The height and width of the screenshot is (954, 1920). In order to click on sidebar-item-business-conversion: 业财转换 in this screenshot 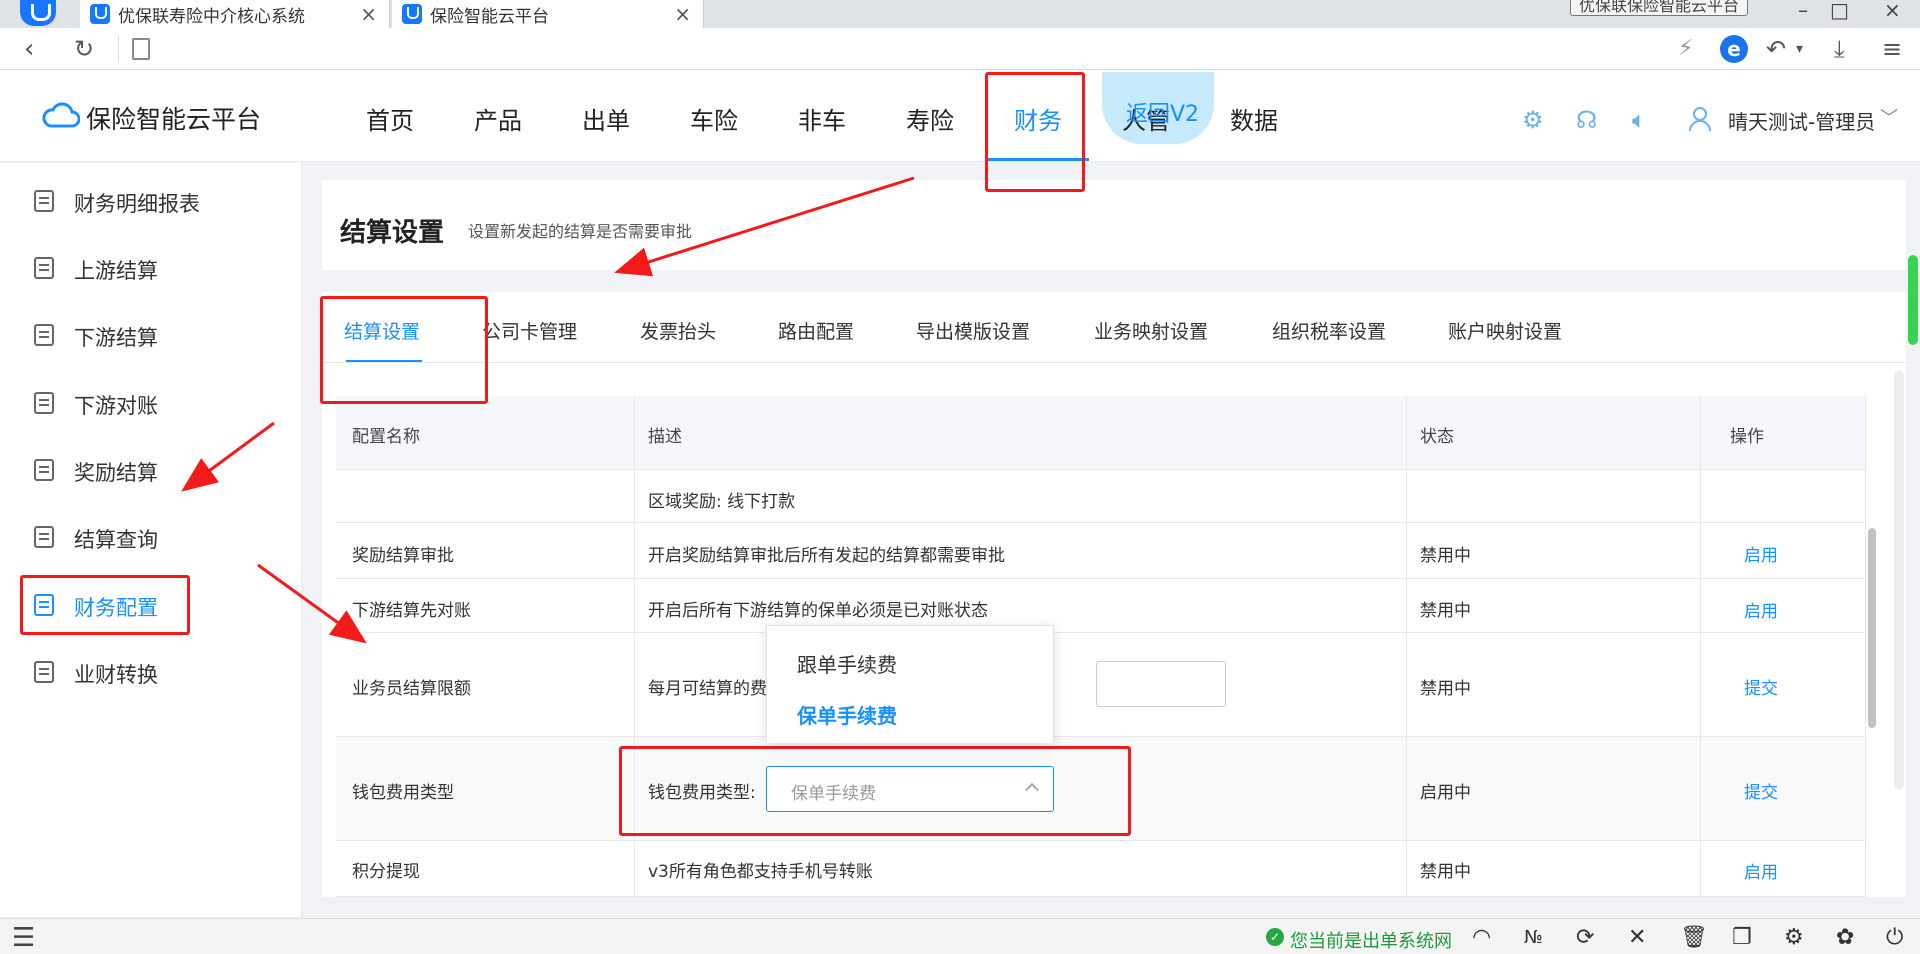, I will do `click(151, 673)`.